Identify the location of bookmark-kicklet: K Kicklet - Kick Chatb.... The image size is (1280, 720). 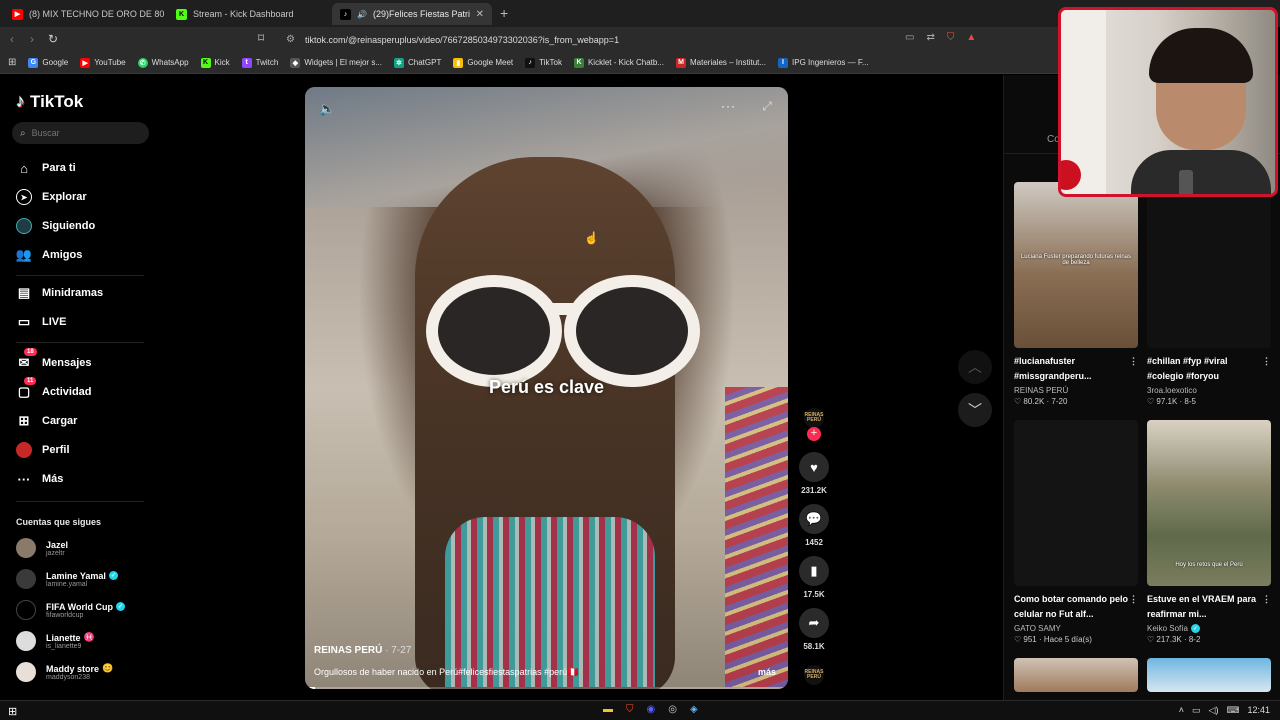
(618, 62).